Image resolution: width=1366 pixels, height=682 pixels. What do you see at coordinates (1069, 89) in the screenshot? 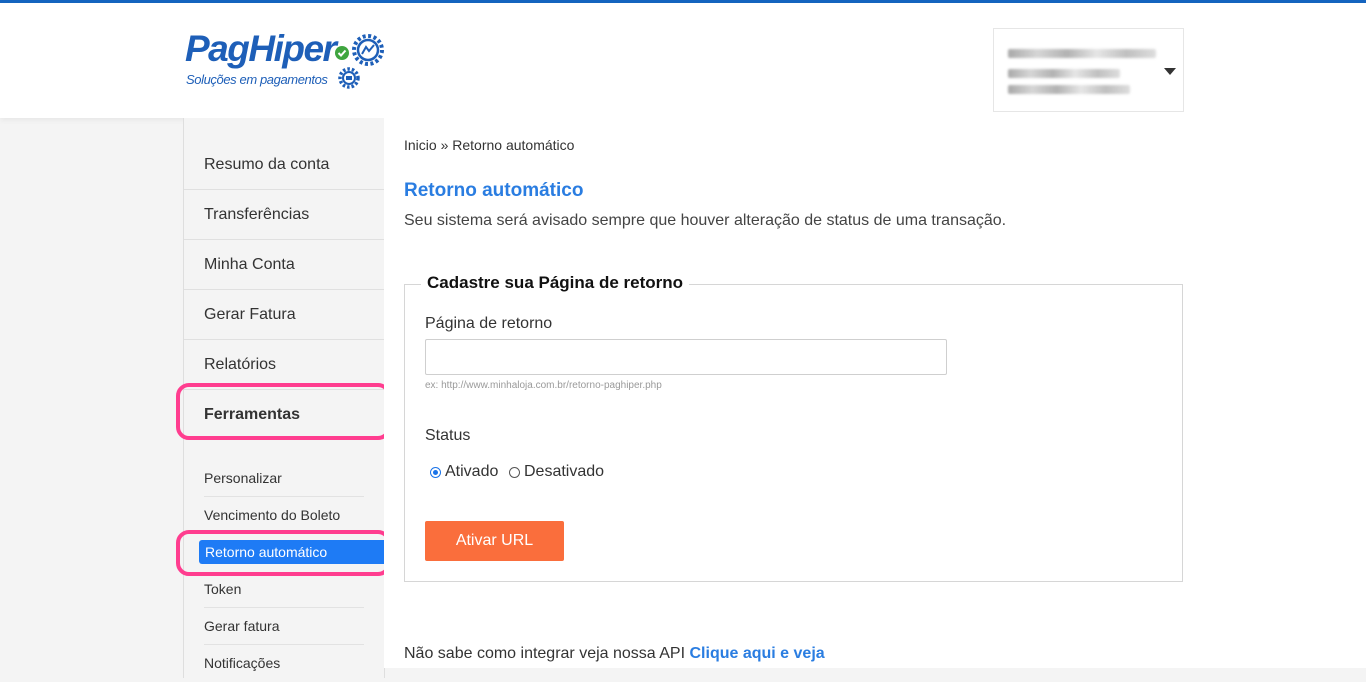
I see `blurred-user-email` at bounding box center [1069, 89].